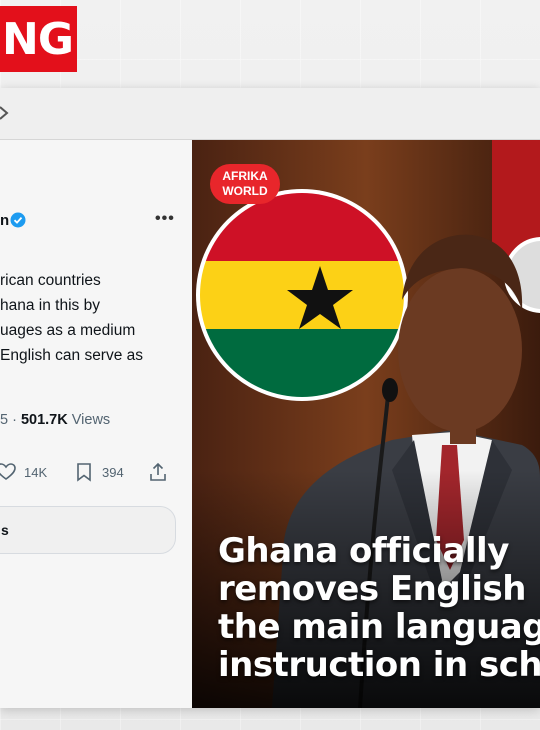 The image size is (540, 730). Describe the element at coordinates (113, 472) in the screenshot. I see `bookmark-count: 394` at that location.